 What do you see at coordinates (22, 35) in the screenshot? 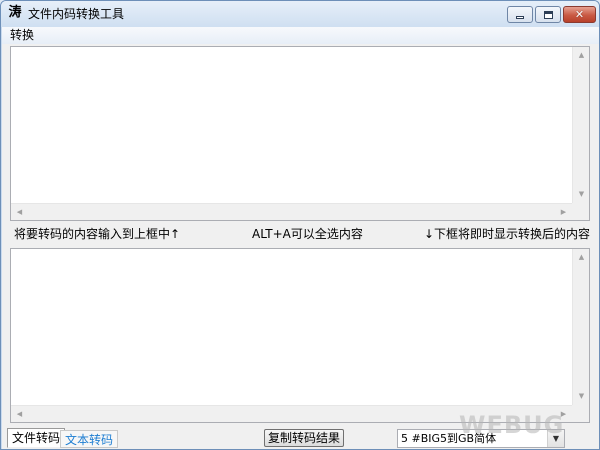
I see `menu-item-convert: 转换` at bounding box center [22, 35].